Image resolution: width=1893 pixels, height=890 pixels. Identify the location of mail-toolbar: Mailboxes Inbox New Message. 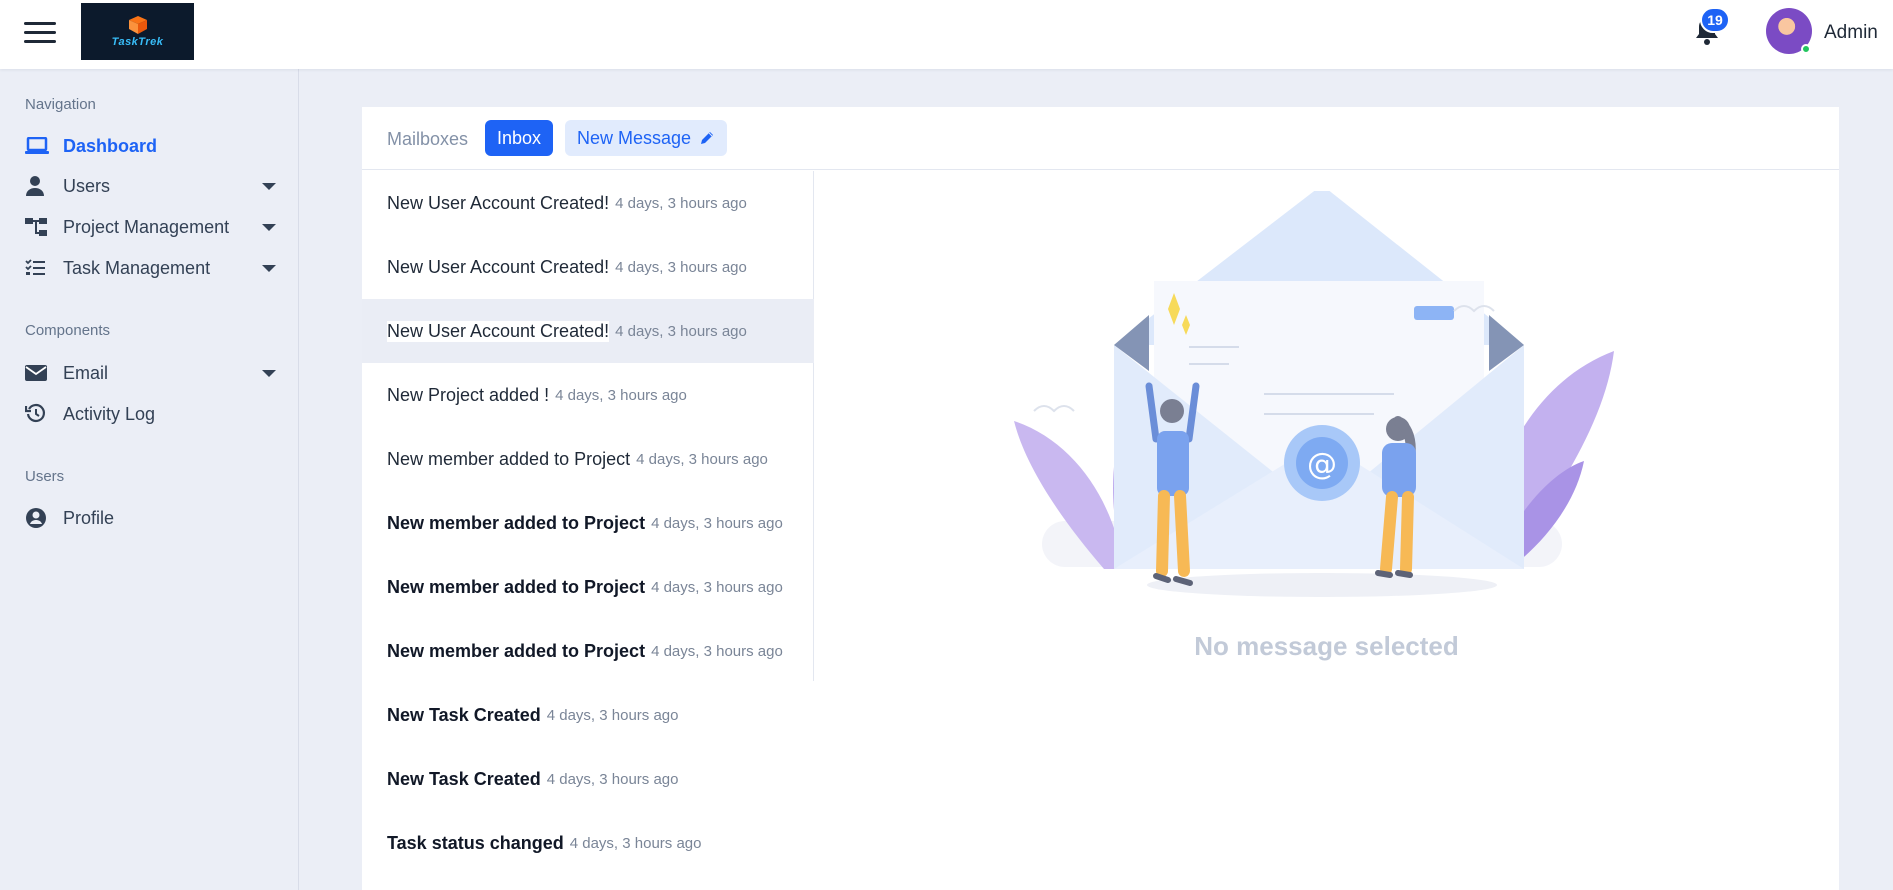
(1100, 138).